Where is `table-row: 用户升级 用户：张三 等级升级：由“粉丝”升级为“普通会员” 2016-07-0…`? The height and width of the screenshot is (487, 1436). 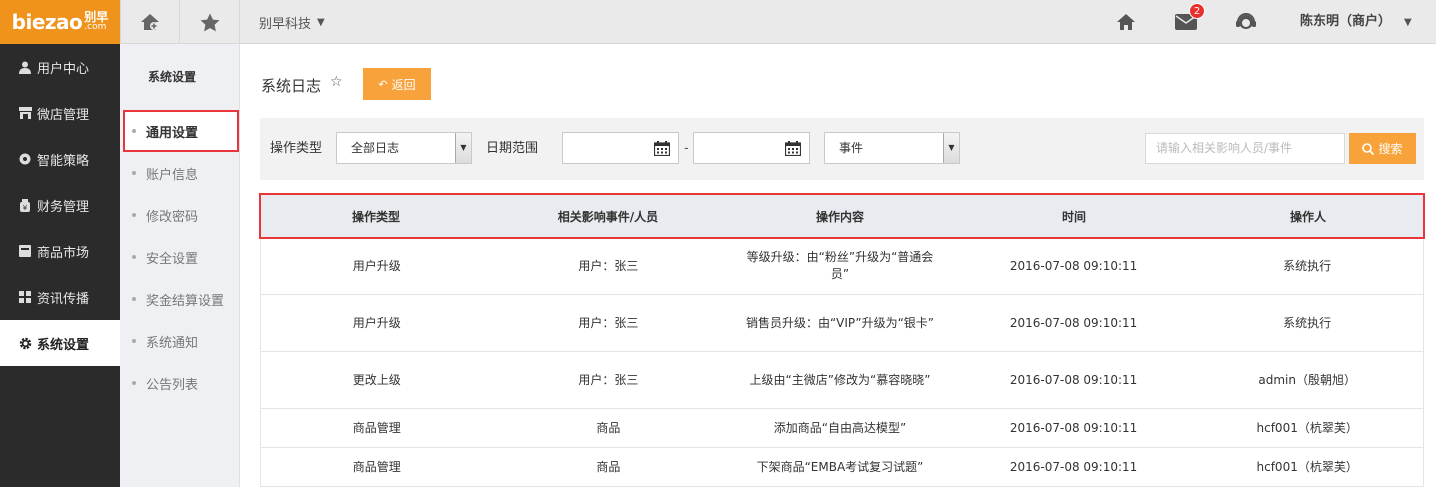 table-row: 用户升级 用户：张三 等级升级：由“粉丝”升级为“普通会员” 2016-07-0… is located at coordinates (842, 266).